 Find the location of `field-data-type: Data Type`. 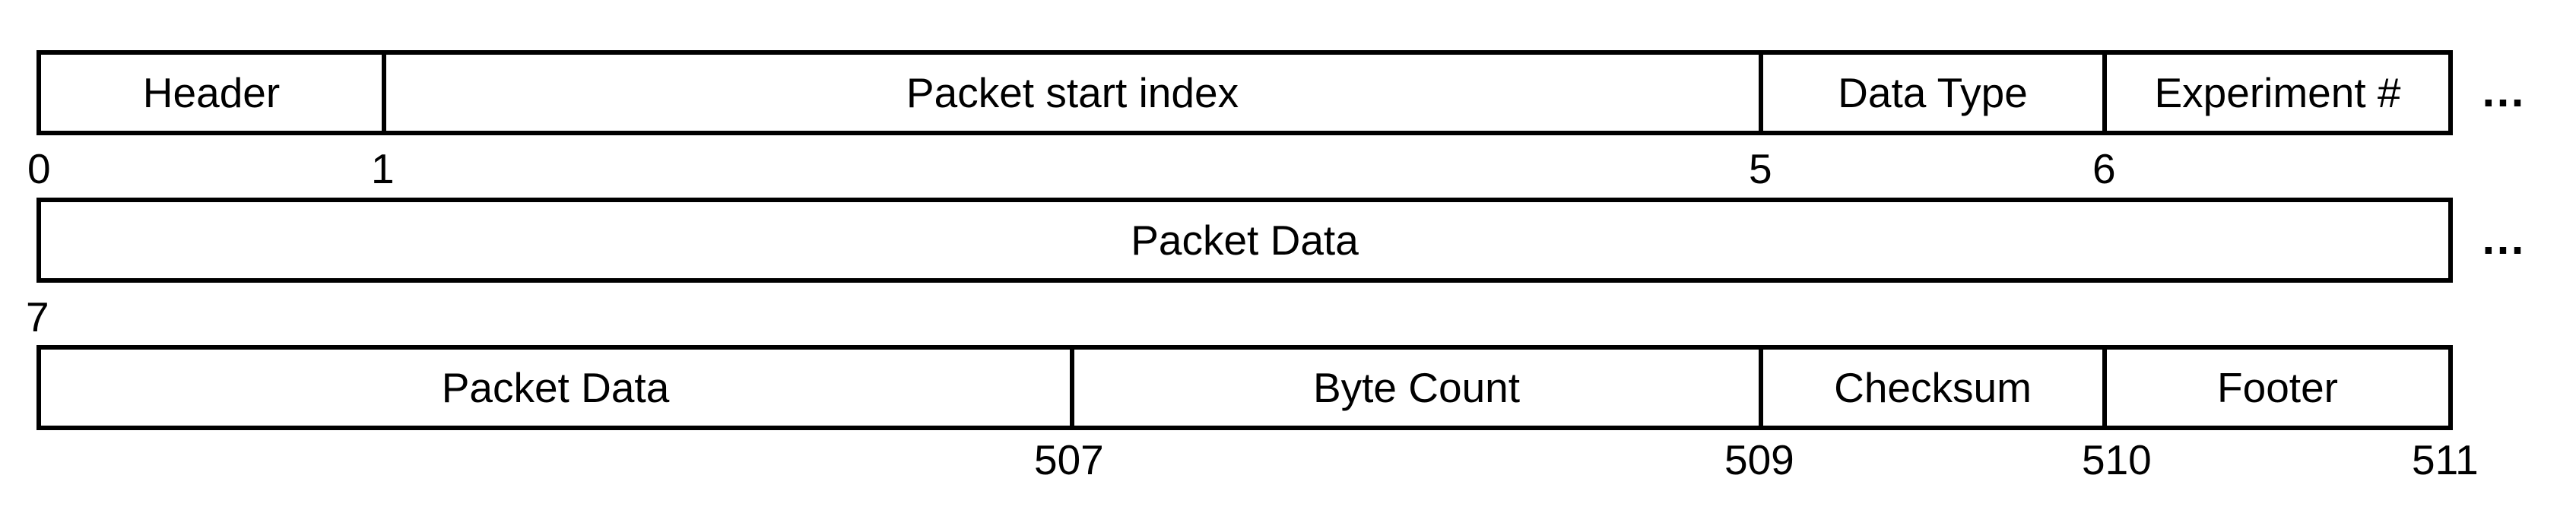

field-data-type: Data Type is located at coordinates (1935, 93).